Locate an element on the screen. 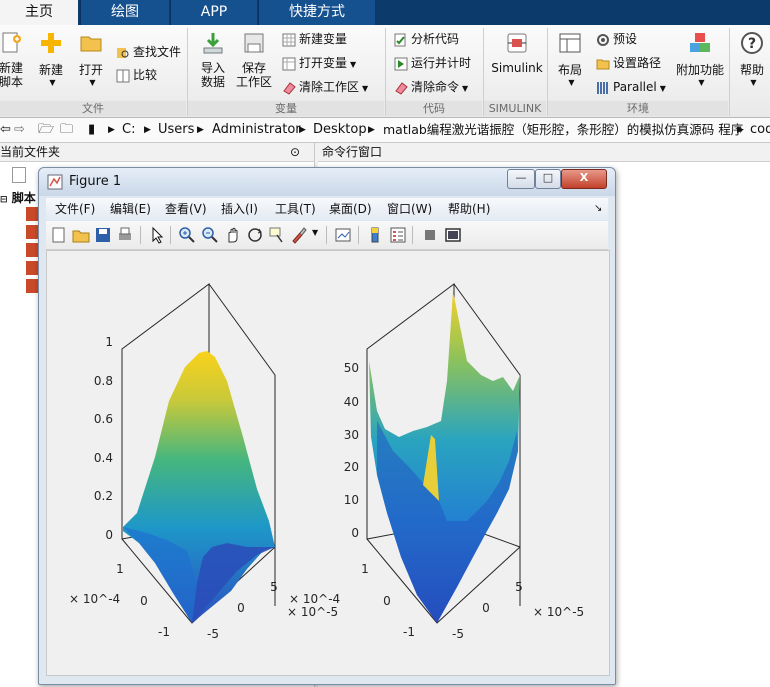  simulink-button: Simulink is located at coordinates (517, 53).